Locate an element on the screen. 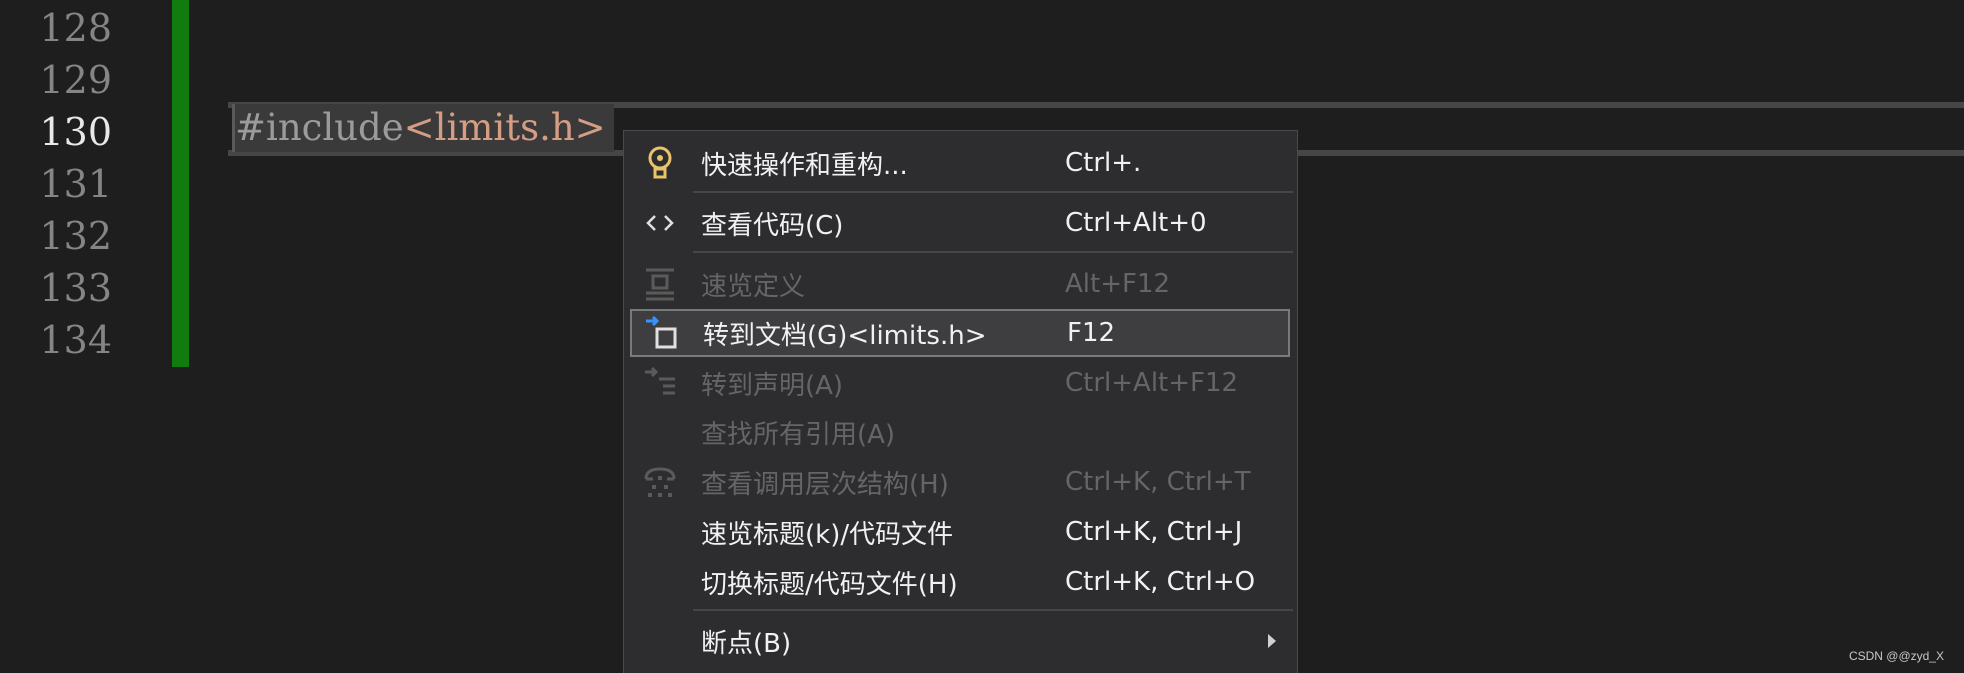  lightbulb-icon is located at coordinates (660, 163).